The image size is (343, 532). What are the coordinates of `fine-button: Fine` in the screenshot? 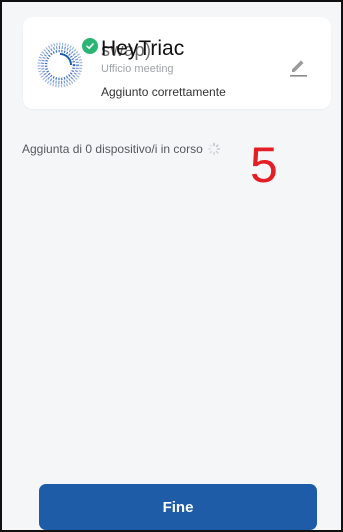 It's located at (178, 507).